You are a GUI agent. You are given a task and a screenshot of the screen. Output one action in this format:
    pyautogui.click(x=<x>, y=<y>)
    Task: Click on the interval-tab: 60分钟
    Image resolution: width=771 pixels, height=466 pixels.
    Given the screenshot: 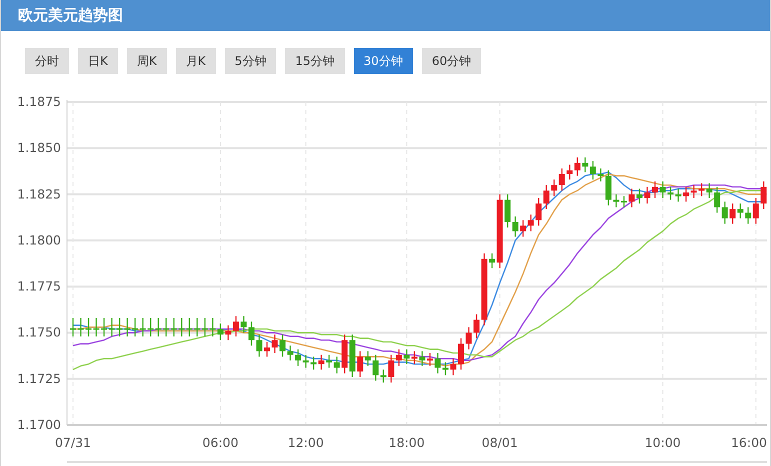 What is the action you would take?
    pyautogui.click(x=452, y=61)
    